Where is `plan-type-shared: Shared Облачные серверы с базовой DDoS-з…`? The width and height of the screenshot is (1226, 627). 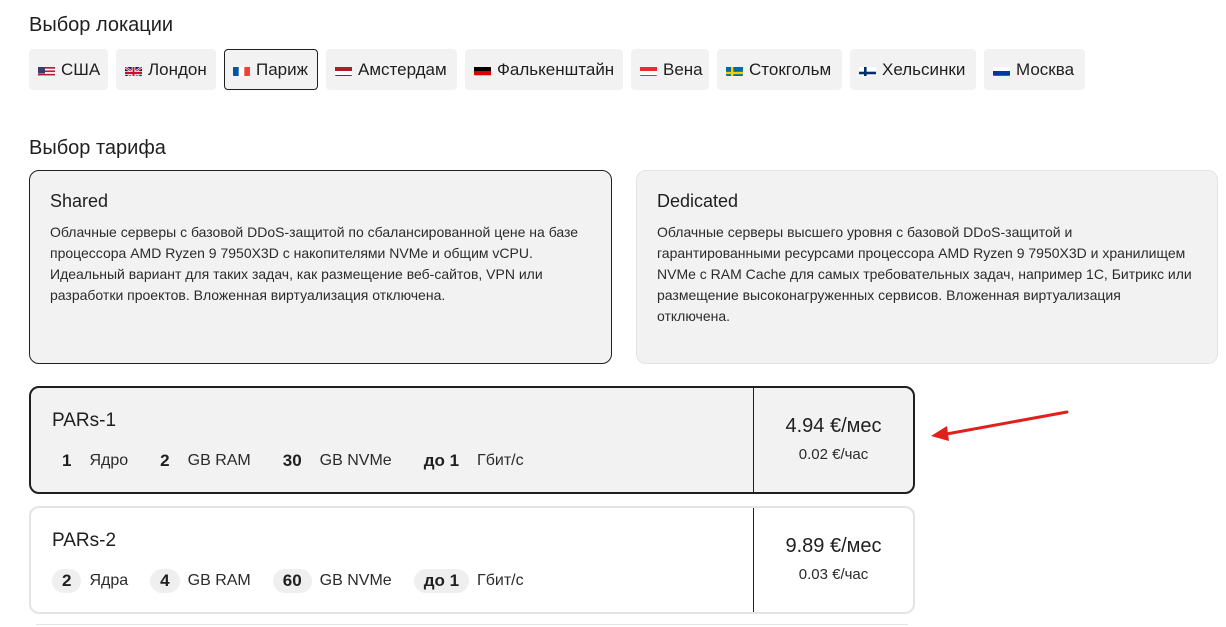
plan-type-shared: Shared Облачные серверы с базовой DDoS-з… is located at coordinates (320, 267).